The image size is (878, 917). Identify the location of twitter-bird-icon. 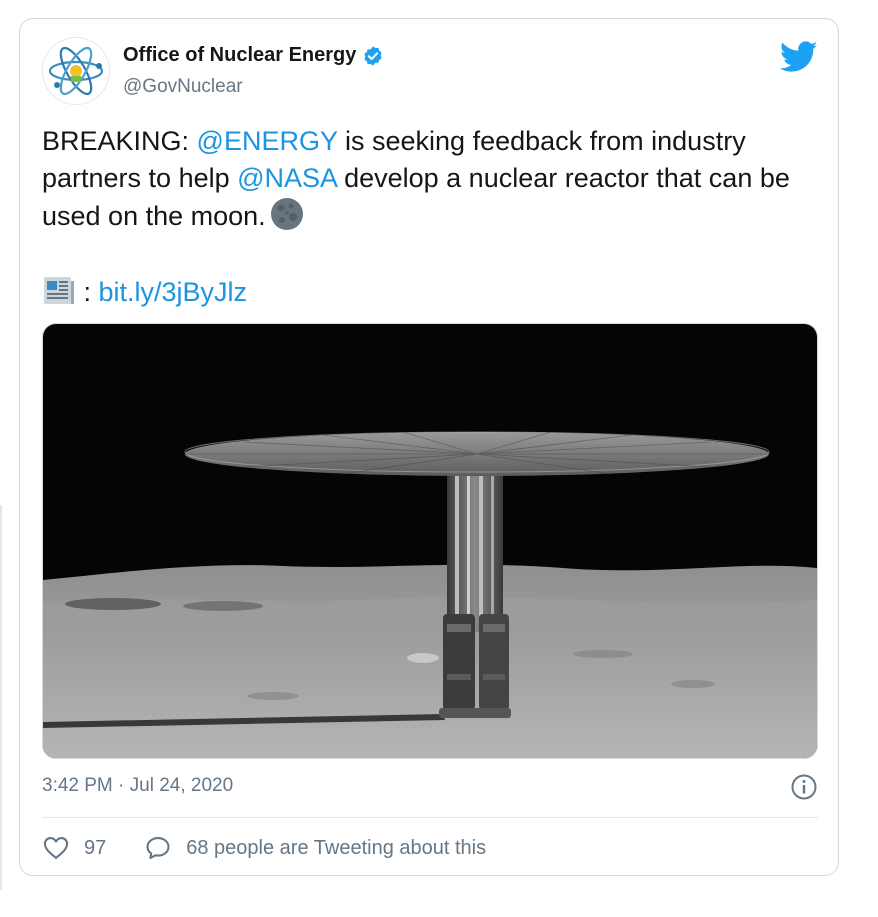
(799, 57).